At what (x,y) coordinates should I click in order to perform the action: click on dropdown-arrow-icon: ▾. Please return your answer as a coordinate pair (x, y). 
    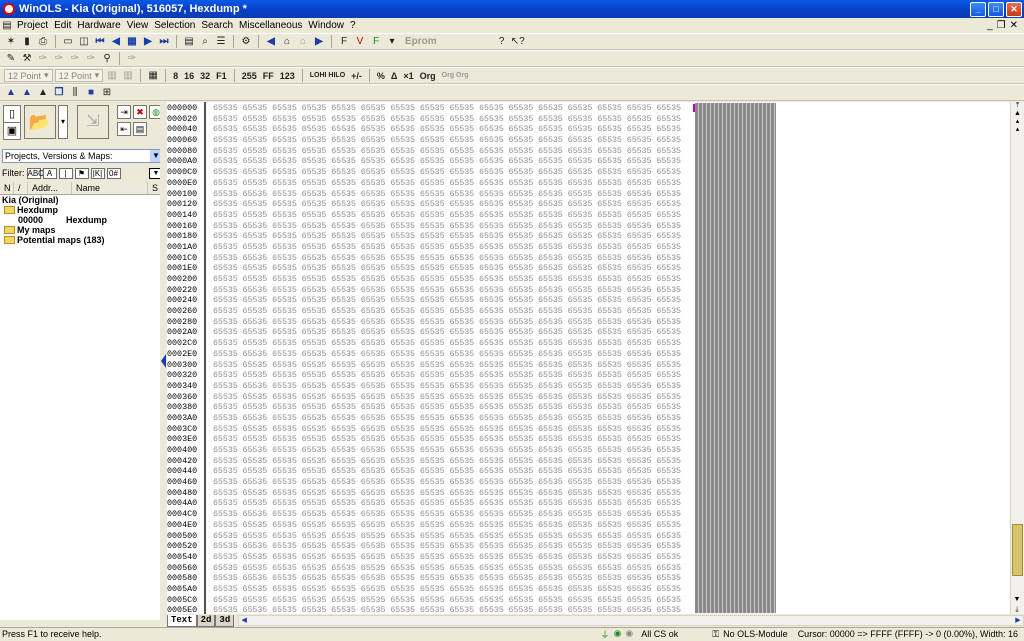
    Looking at the image, I should click on (392, 41).